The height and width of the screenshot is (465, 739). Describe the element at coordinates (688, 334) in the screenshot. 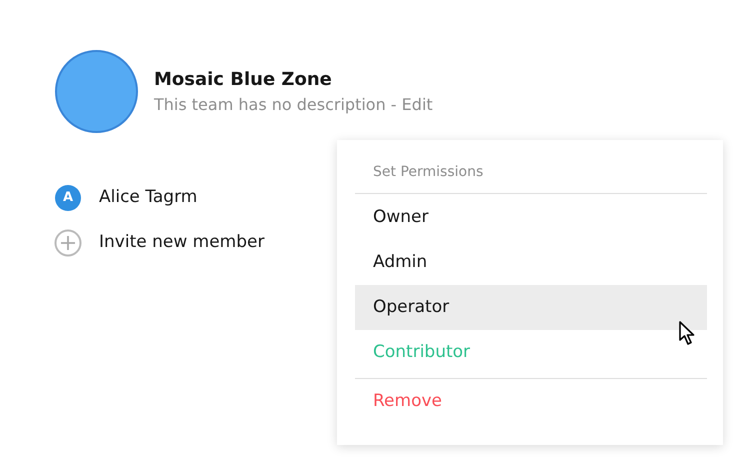

I see `cursor-icon` at that location.